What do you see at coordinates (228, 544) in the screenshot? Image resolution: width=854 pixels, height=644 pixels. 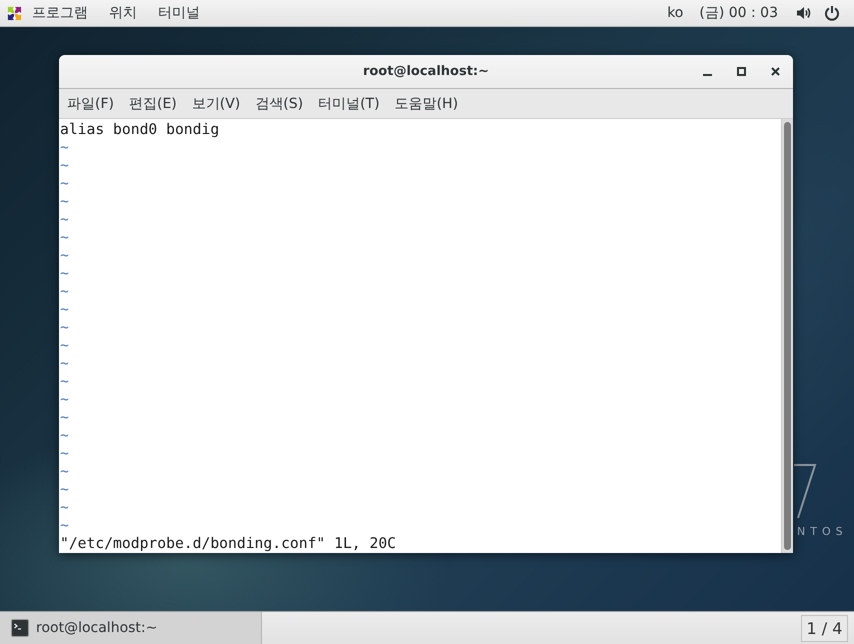 I see `status-message: "/etc/modprobe.d/bonding.conf" 1L, 20C` at bounding box center [228, 544].